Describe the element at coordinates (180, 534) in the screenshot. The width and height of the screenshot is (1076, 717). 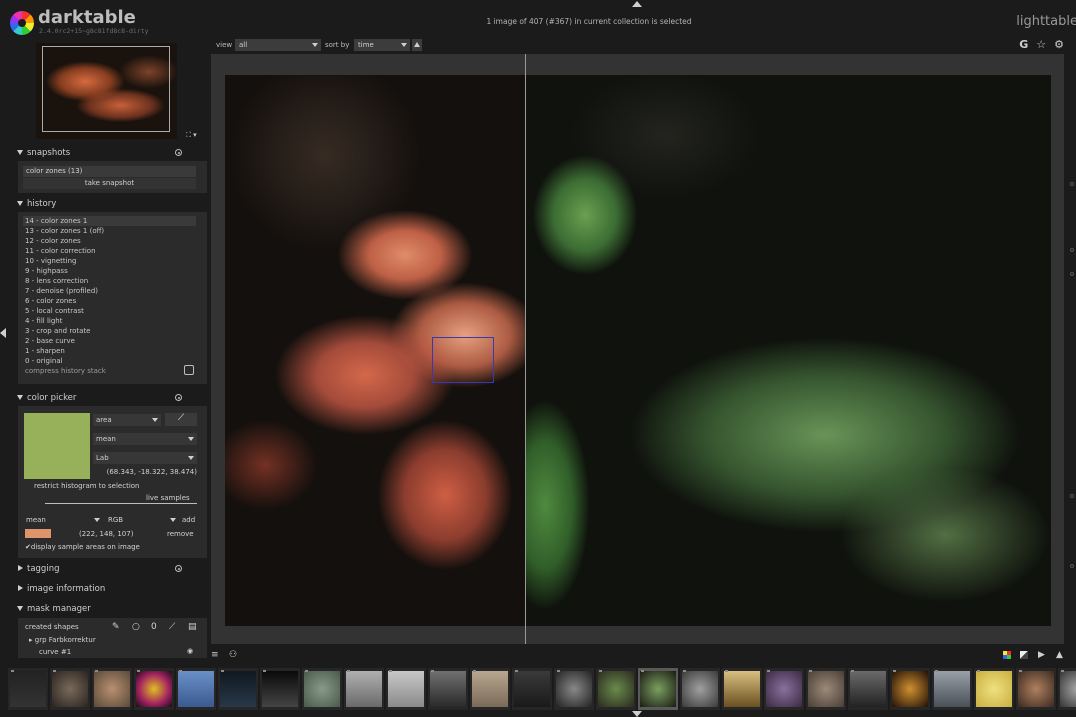
I see `remove-sample-button: remove` at that location.